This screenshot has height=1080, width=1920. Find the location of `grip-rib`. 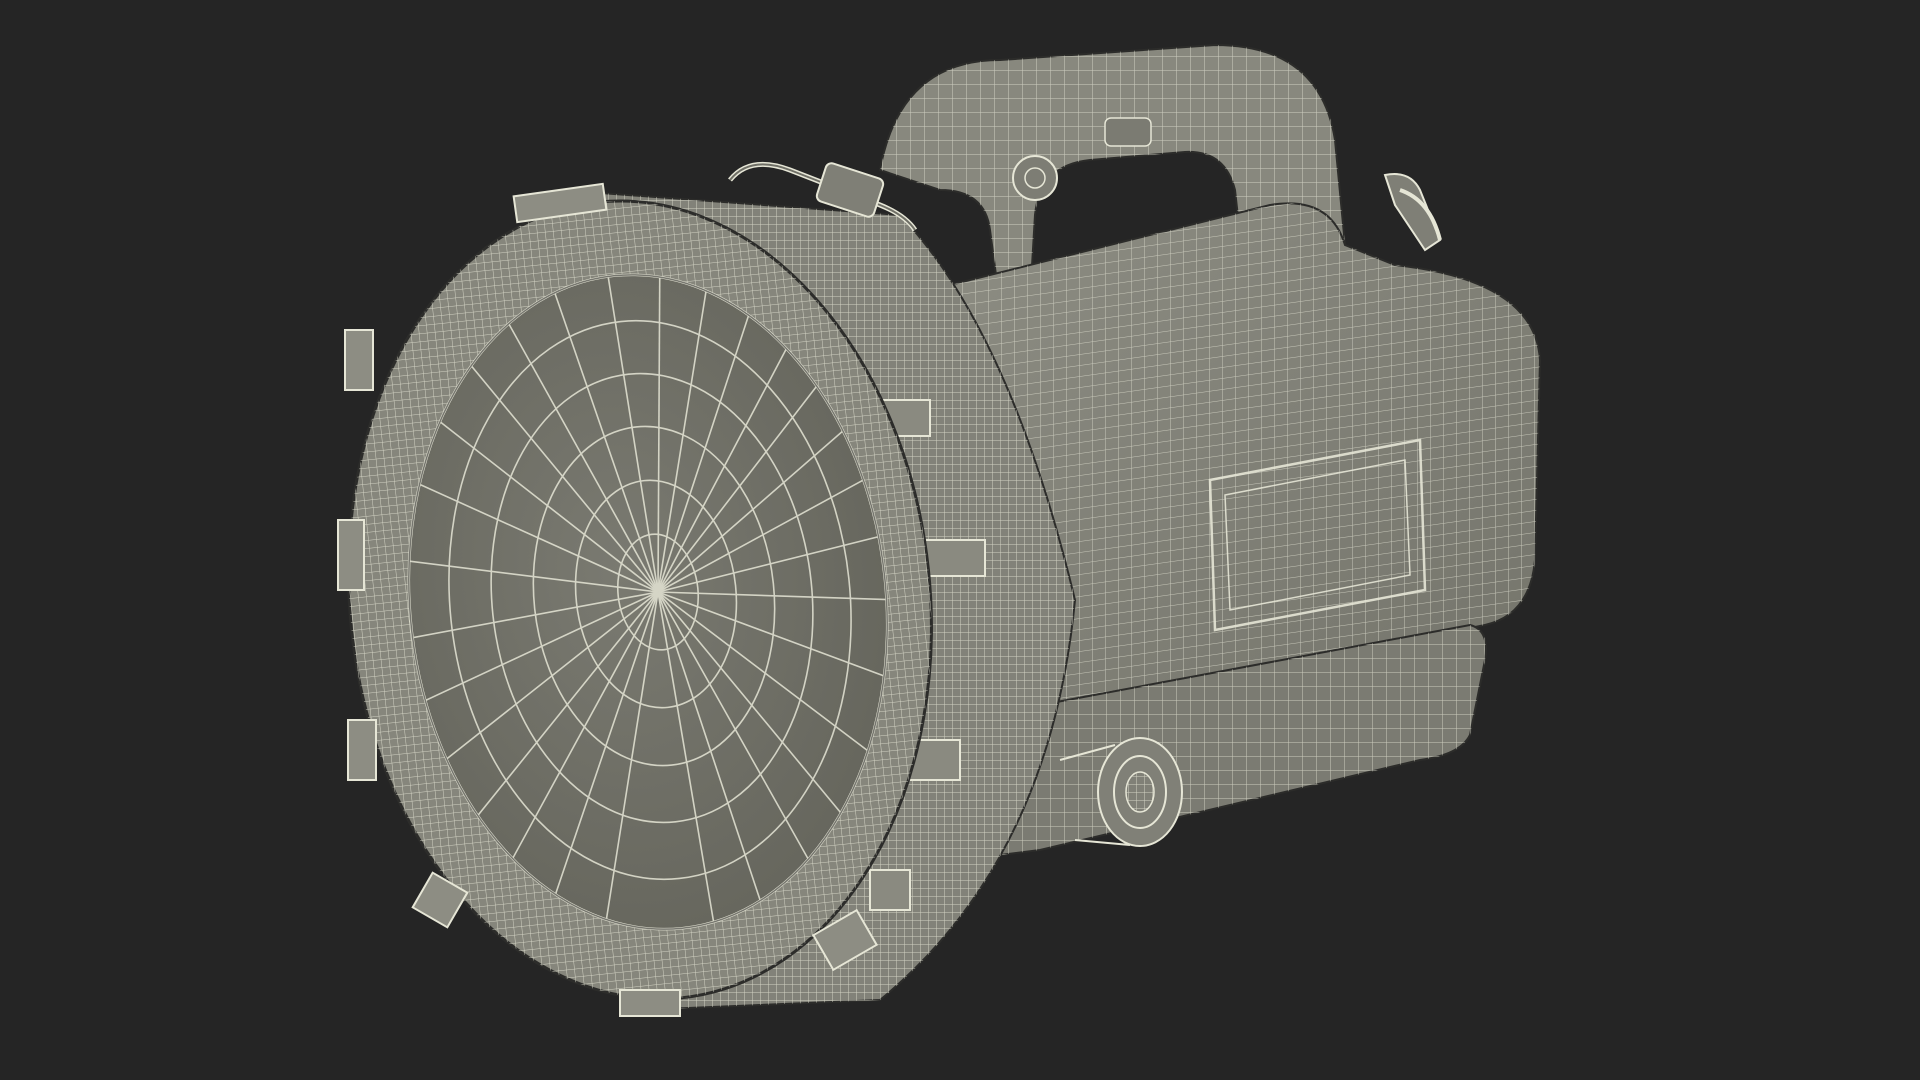

grip-rib is located at coordinates (890, 890).